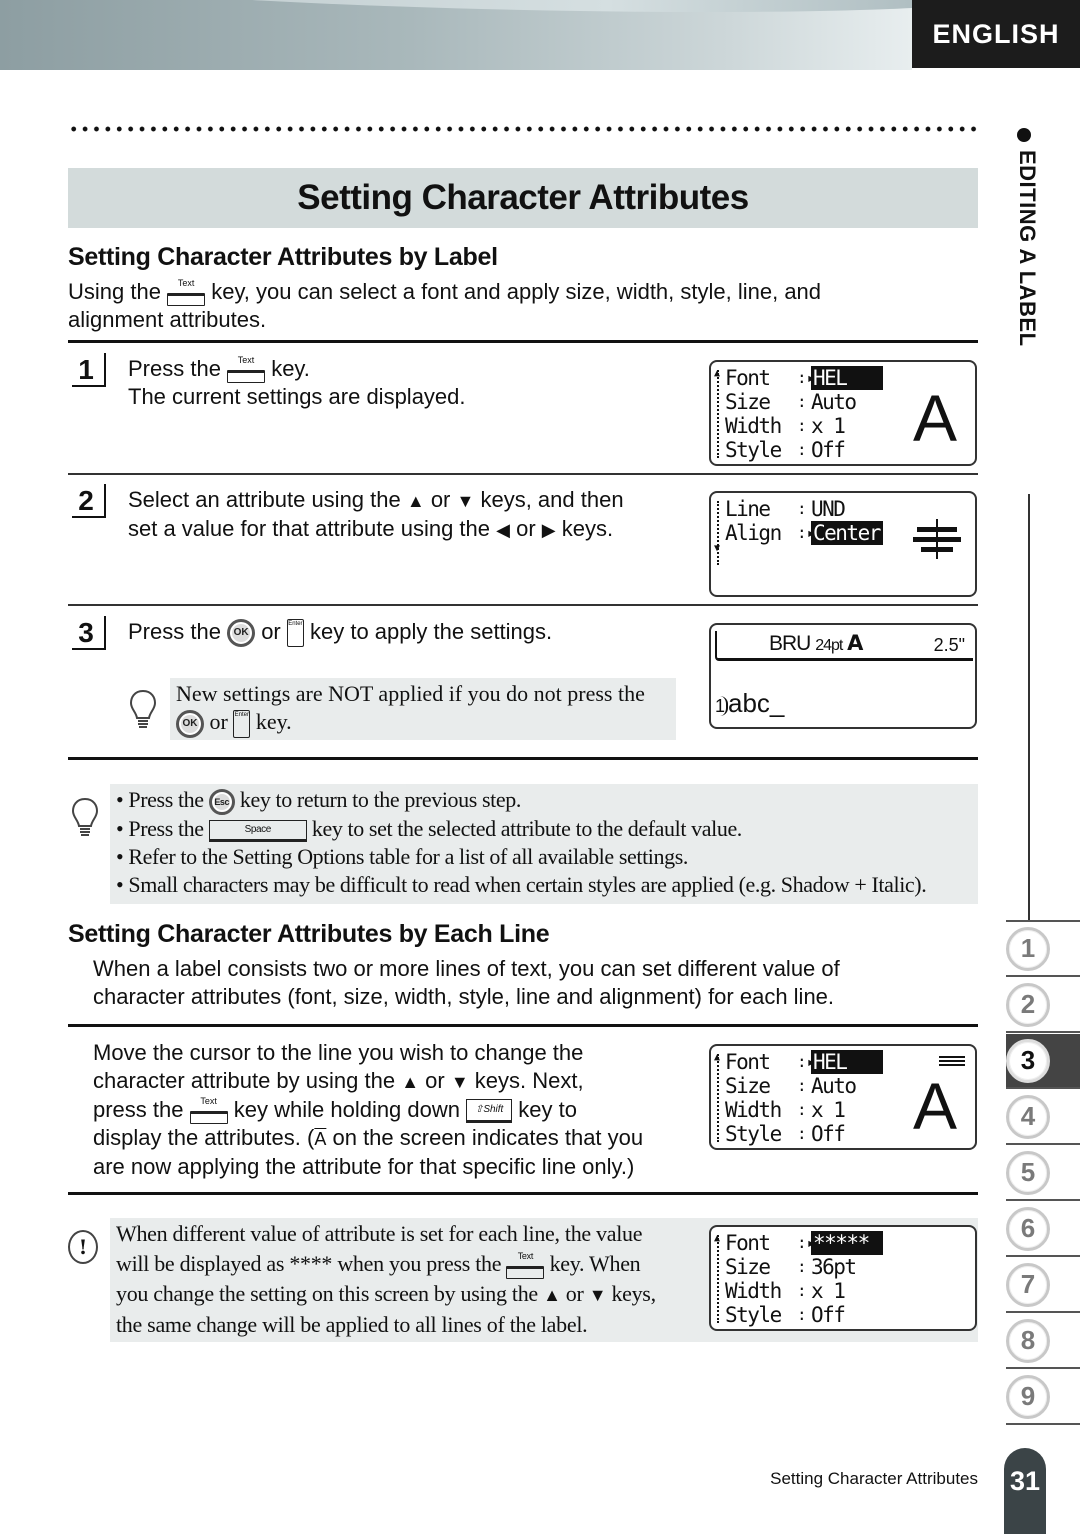 The width and height of the screenshot is (1080, 1534). Describe the element at coordinates (996, 34) in the screenshot. I see `language-tab: ENGLISH` at that location.